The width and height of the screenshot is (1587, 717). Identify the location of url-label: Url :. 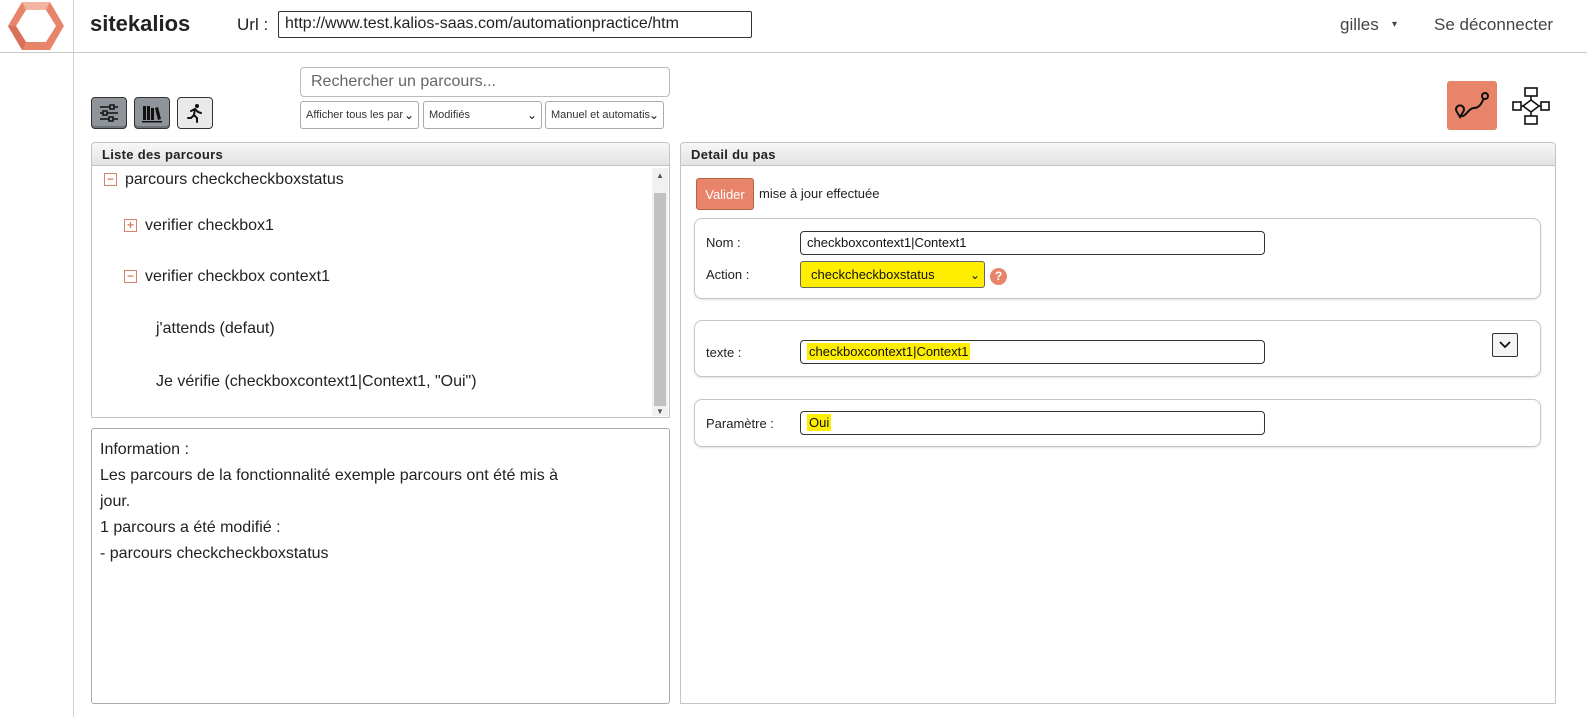
(253, 24).